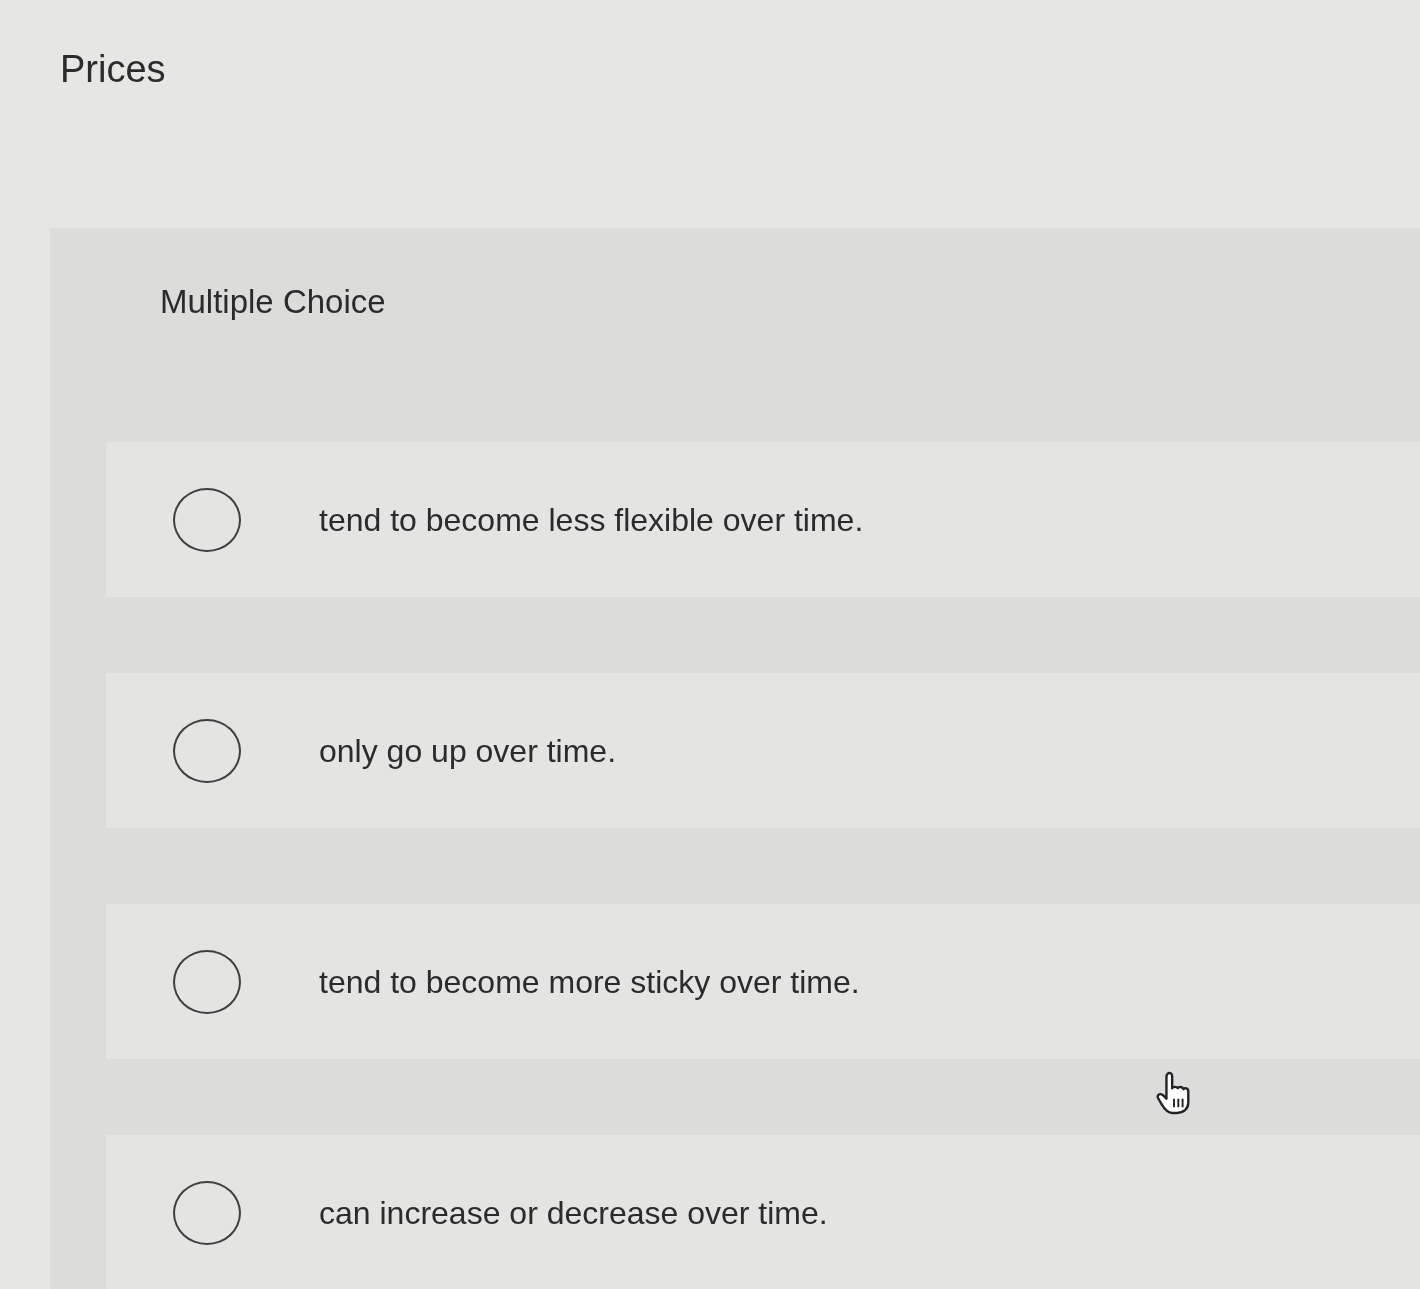  I want to click on answer-option: tend to become more sticky over time., so click(763, 981).